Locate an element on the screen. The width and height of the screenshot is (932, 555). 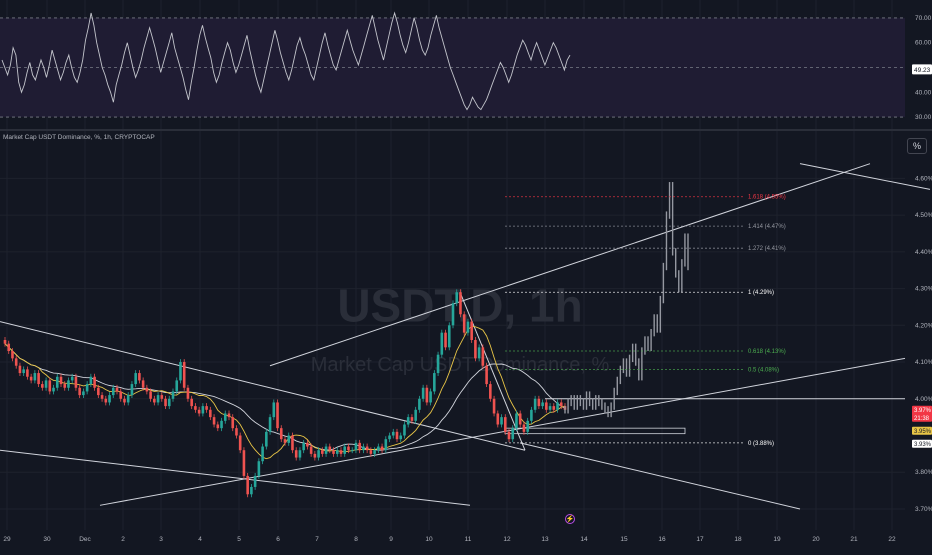
x-axis-tick: 6 is located at coordinates (278, 539).